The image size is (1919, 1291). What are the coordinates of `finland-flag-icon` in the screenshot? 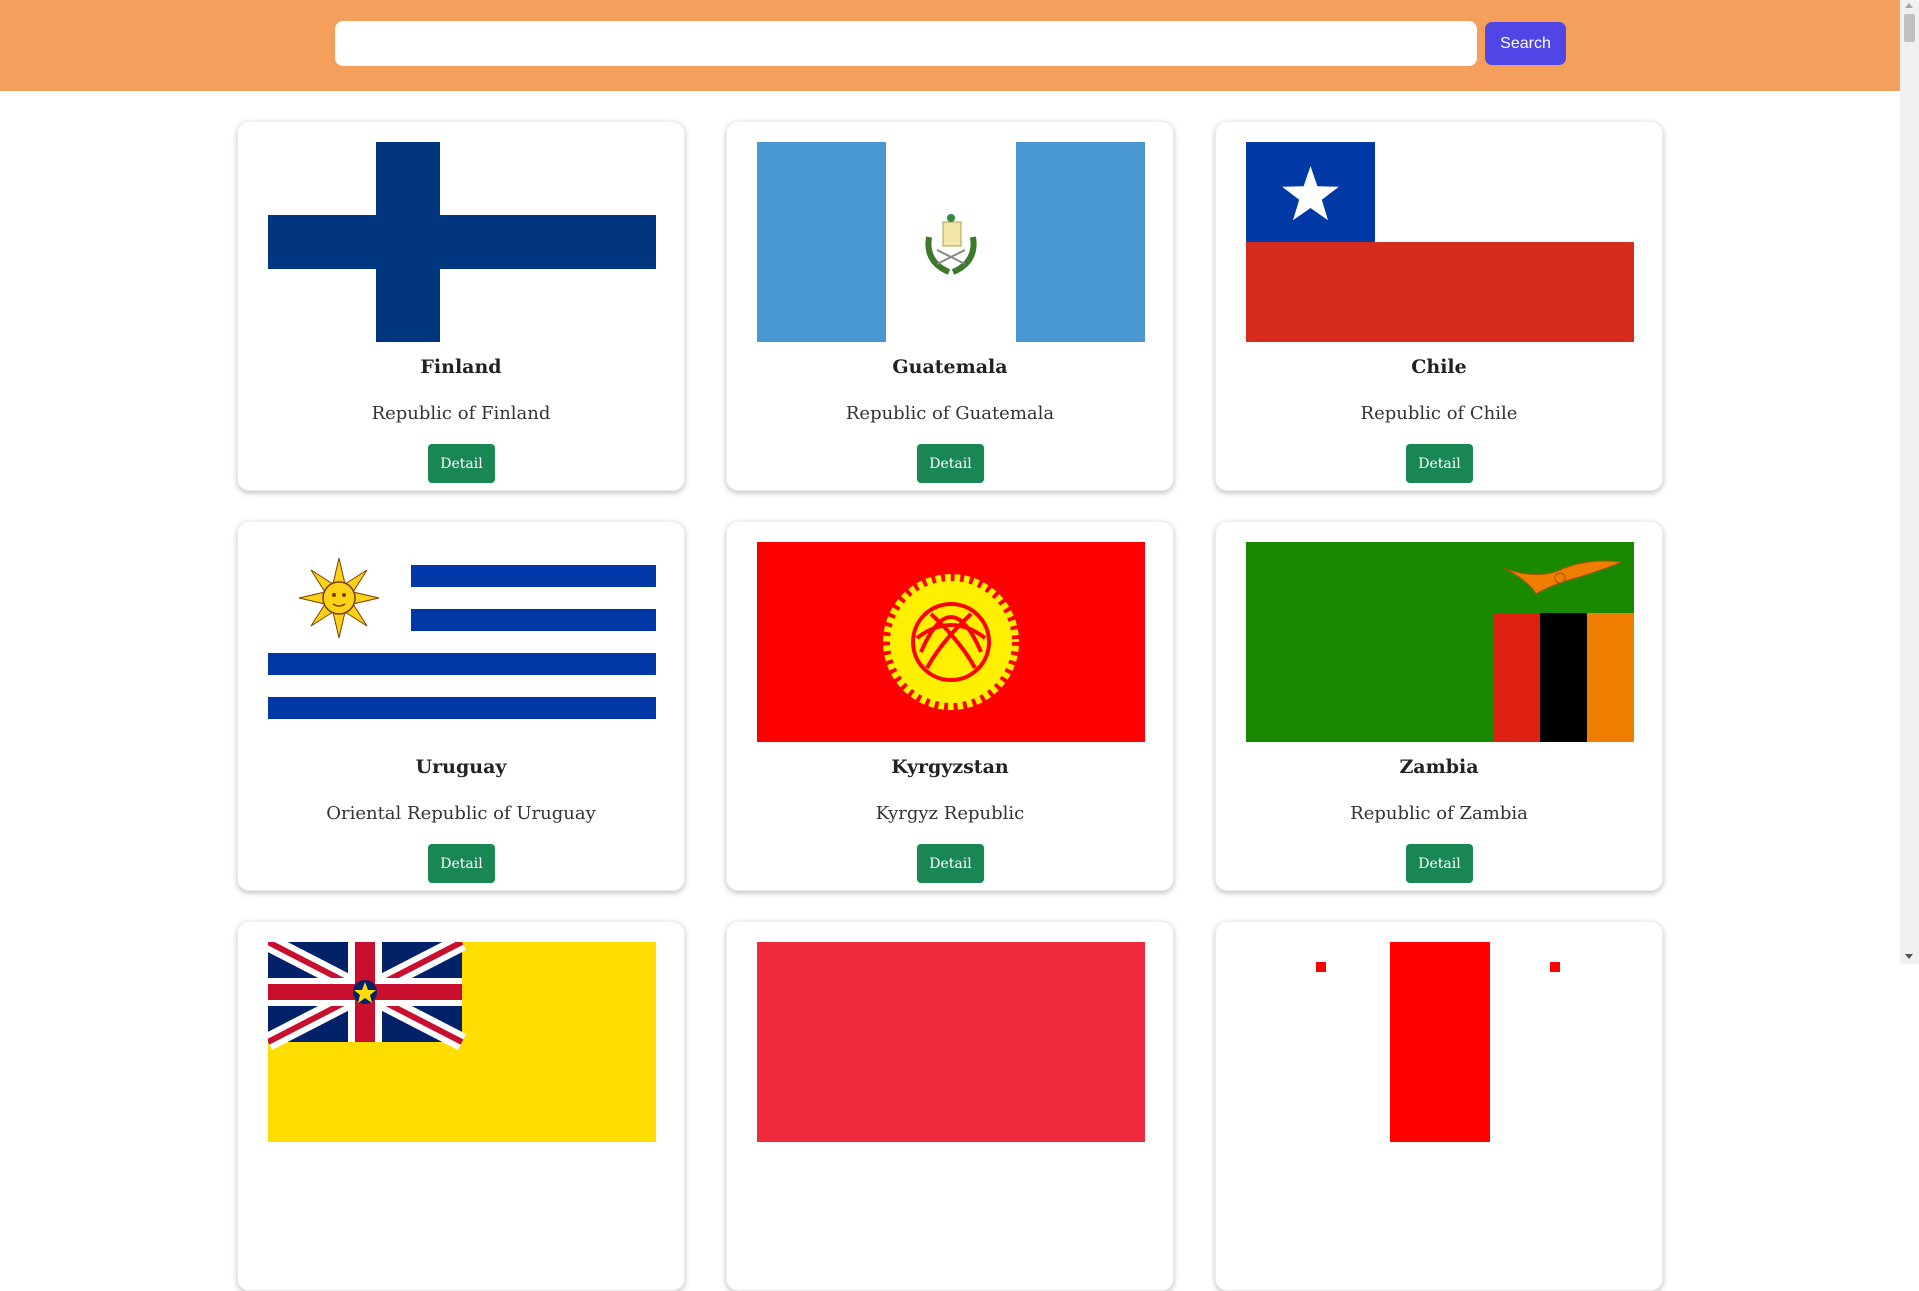 It's located at (462, 242).